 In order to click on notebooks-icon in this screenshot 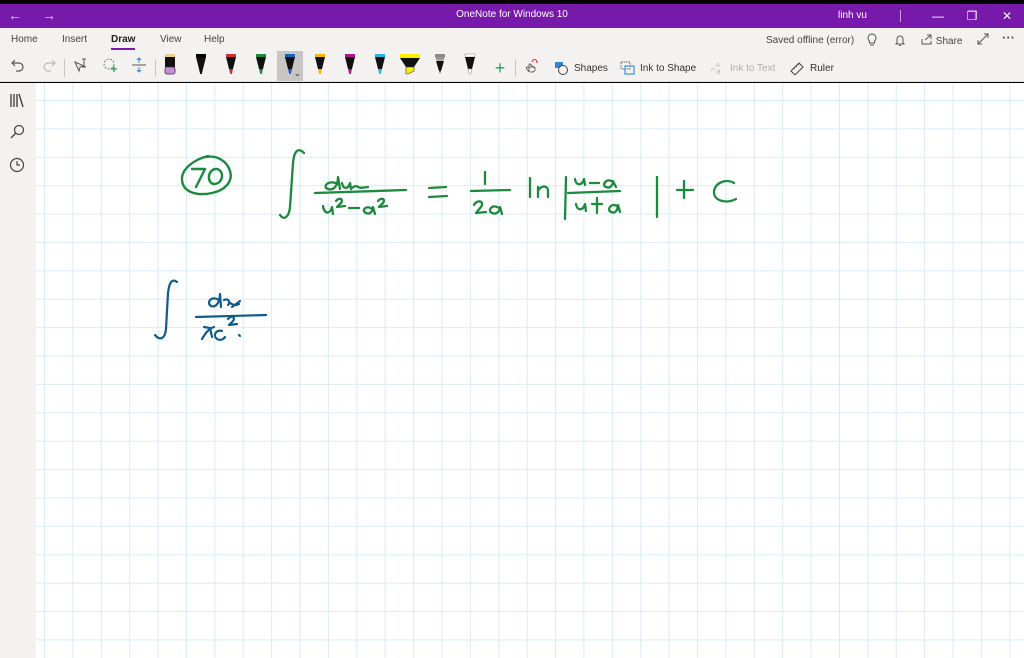, I will do `click(17, 100)`.